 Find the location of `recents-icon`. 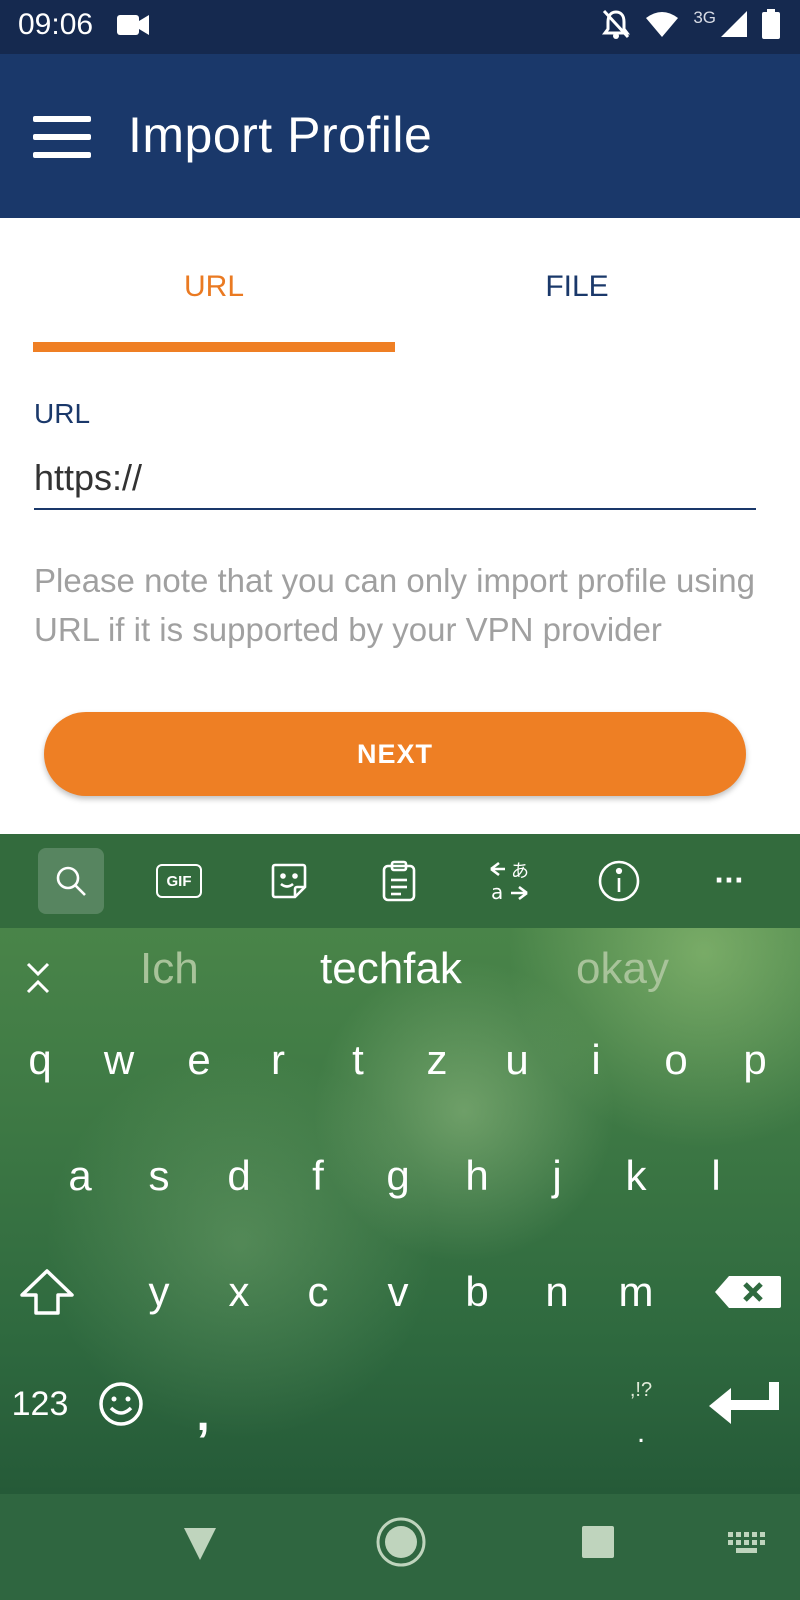

recents-icon is located at coordinates (598, 1542).